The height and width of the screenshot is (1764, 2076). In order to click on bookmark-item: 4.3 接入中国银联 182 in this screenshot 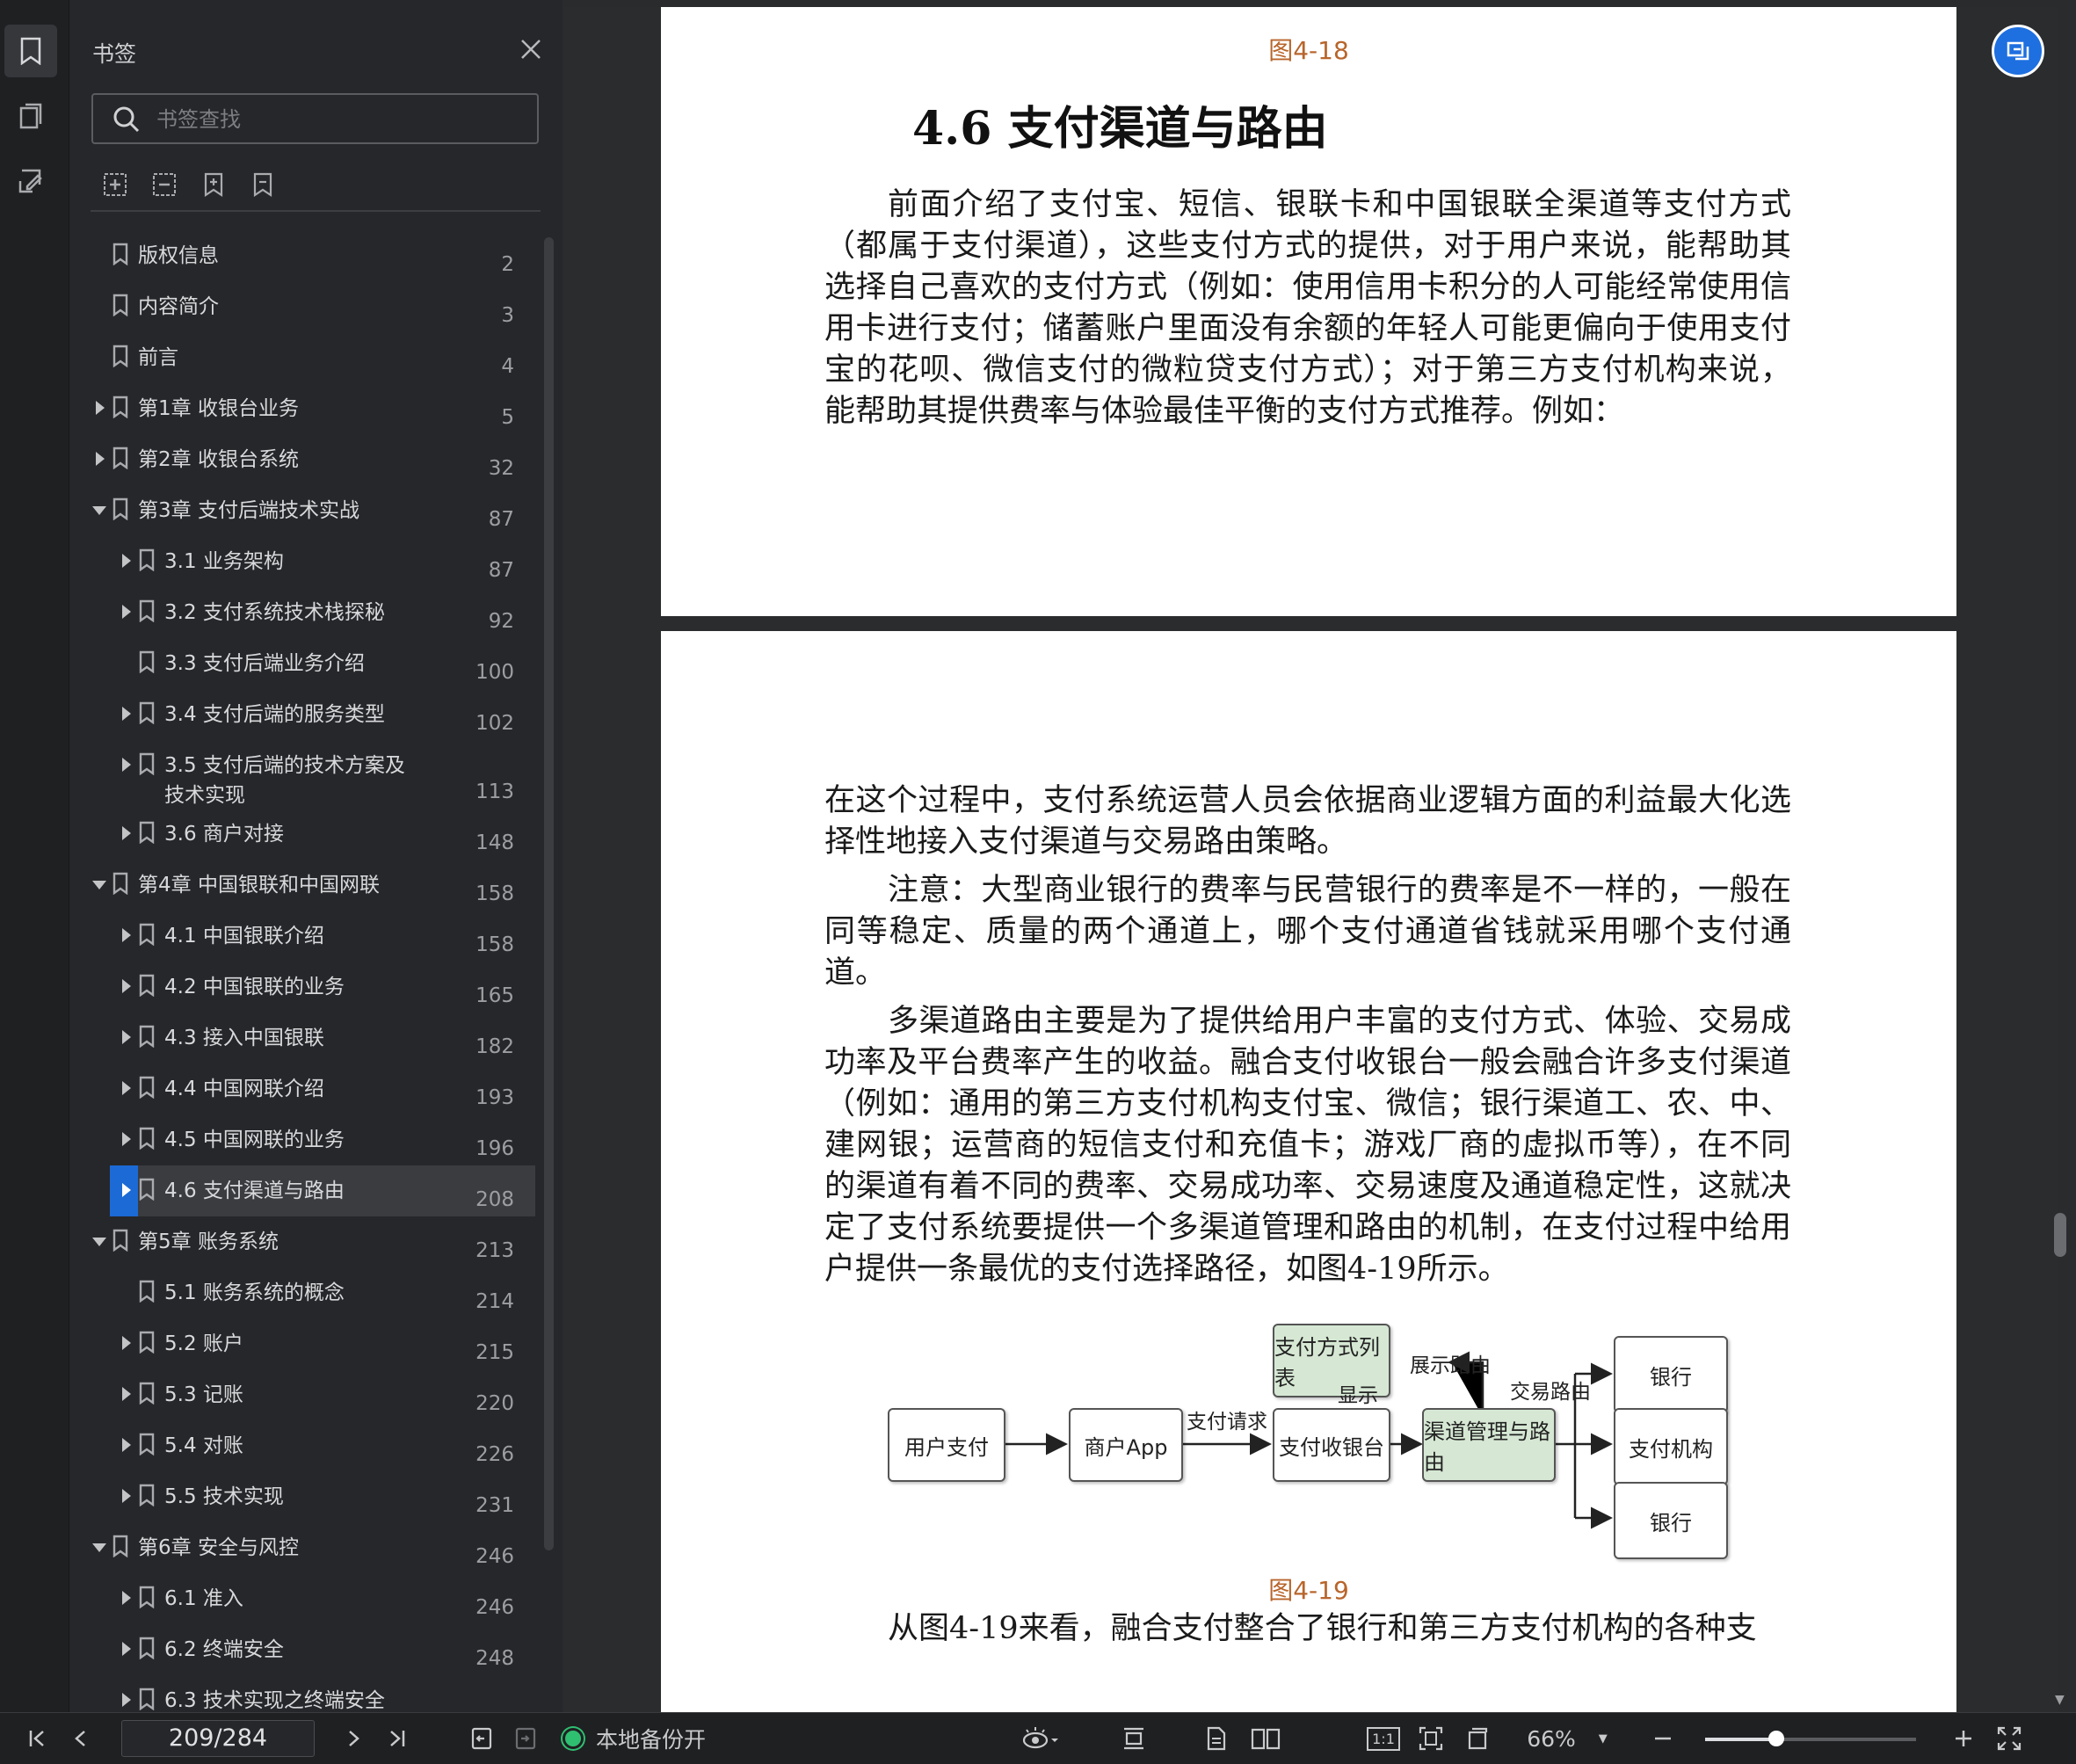, I will do `click(302, 1038)`.